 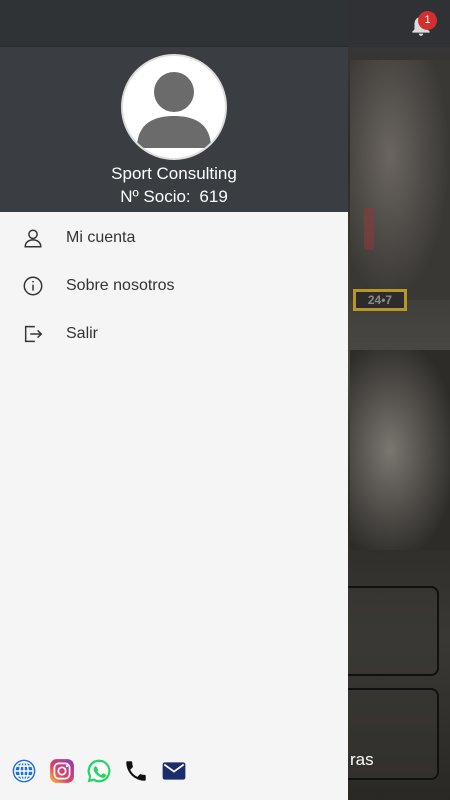 I want to click on menu-item-mi-cuenta: Mi cuenta, so click(x=174, y=238).